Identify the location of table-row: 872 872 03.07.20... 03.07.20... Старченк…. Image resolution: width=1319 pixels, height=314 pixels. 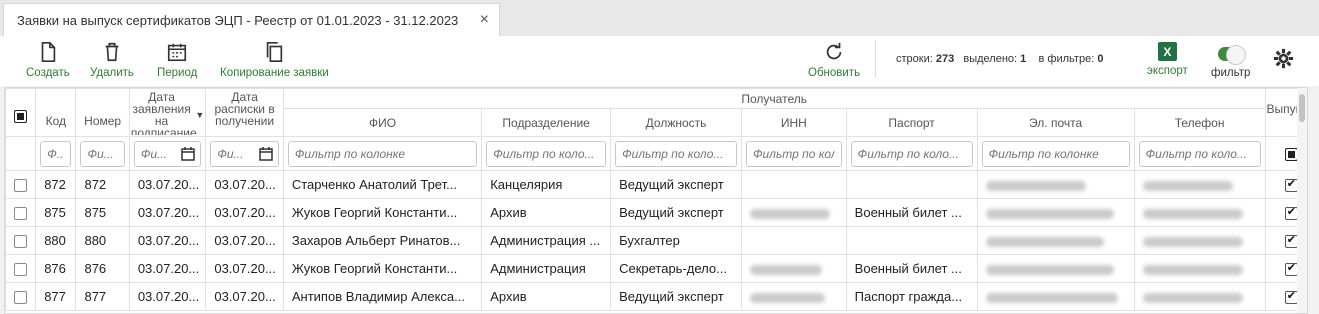
(656, 184).